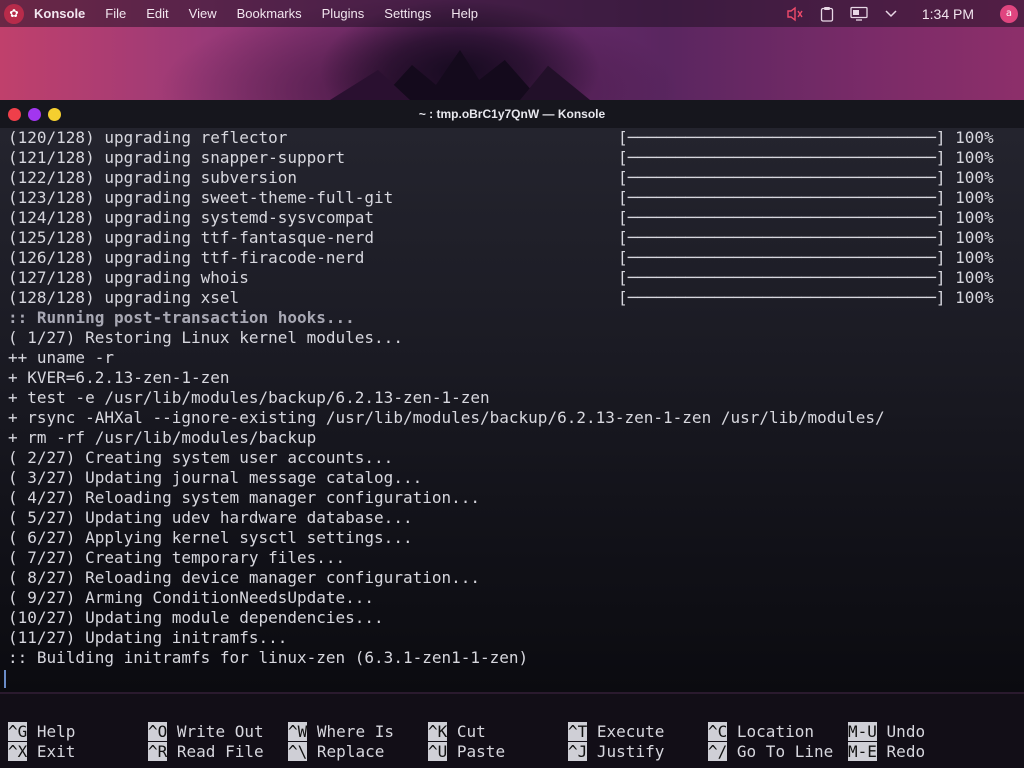  I want to click on menu-file: File, so click(115, 13).